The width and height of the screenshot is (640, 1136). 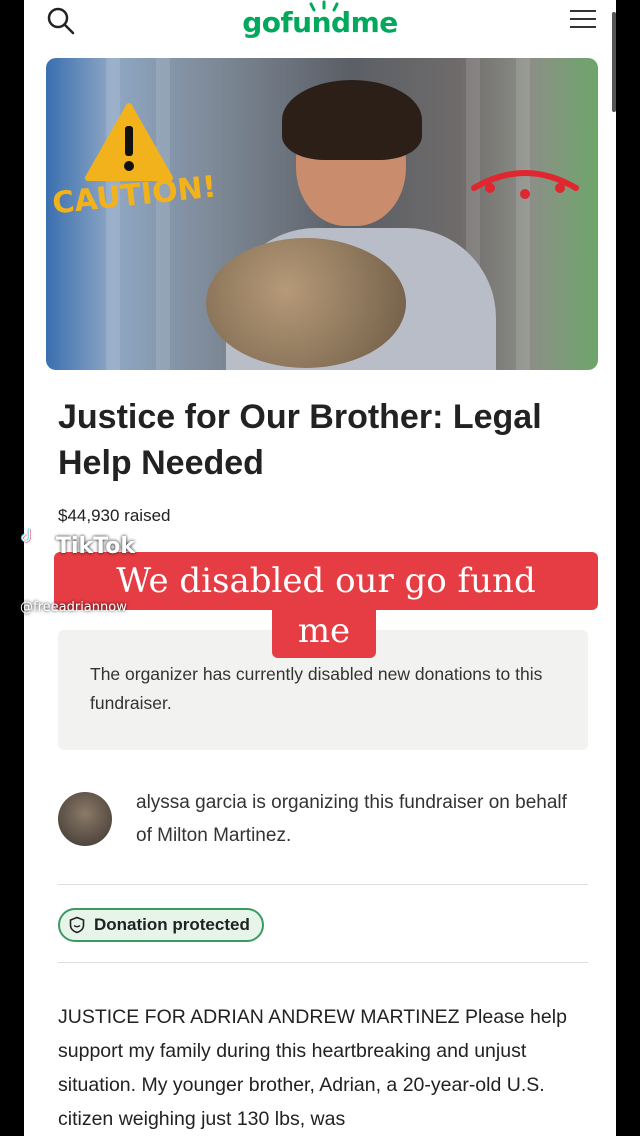 I want to click on tiktok-username: @freeadriannow, so click(x=73, y=607).